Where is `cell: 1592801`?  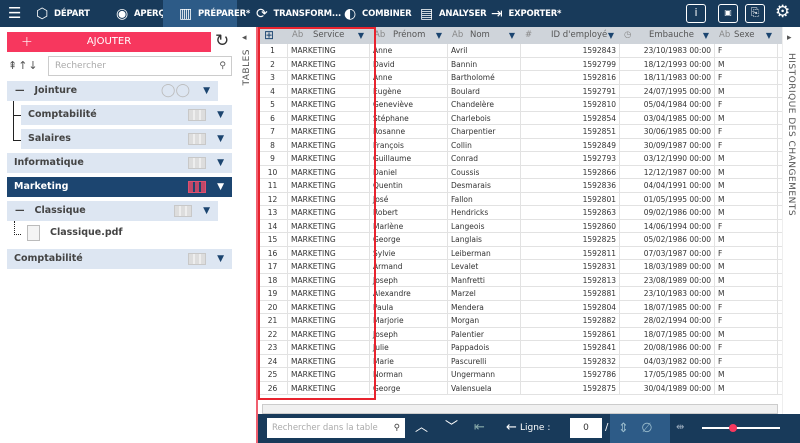
cell: 1592801 is located at coordinates (570, 199).